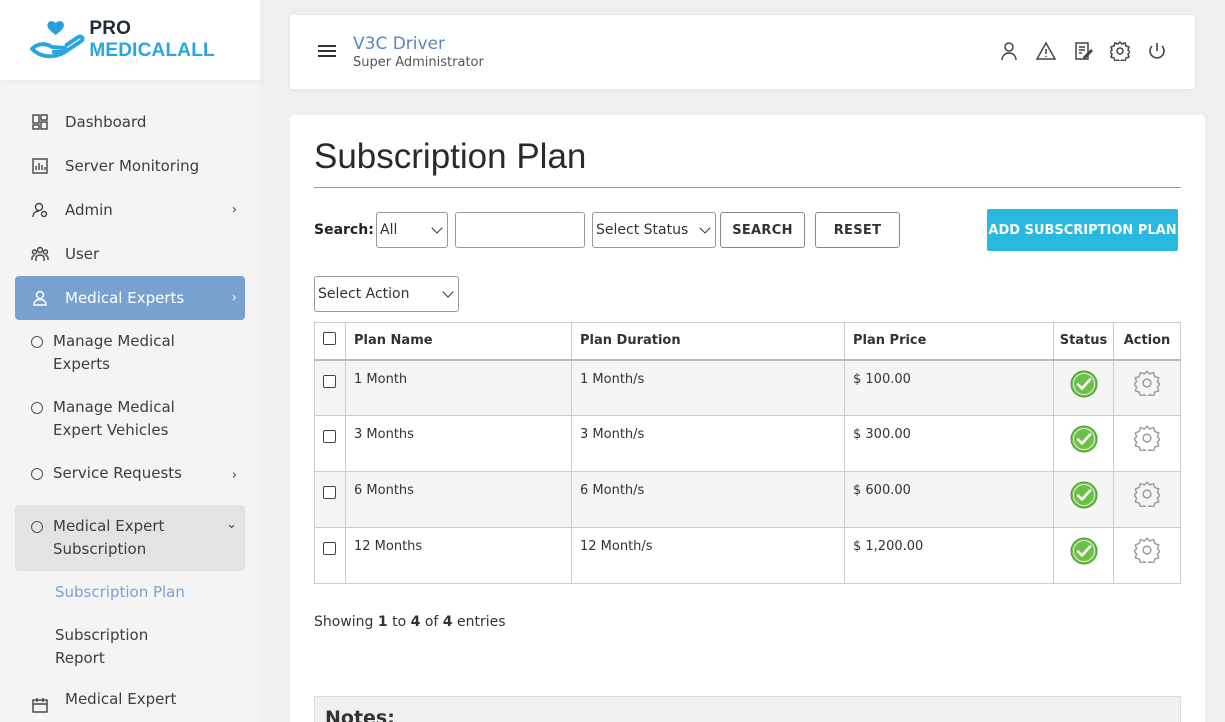  What do you see at coordinates (40, 254) in the screenshot?
I see `users-icon` at bounding box center [40, 254].